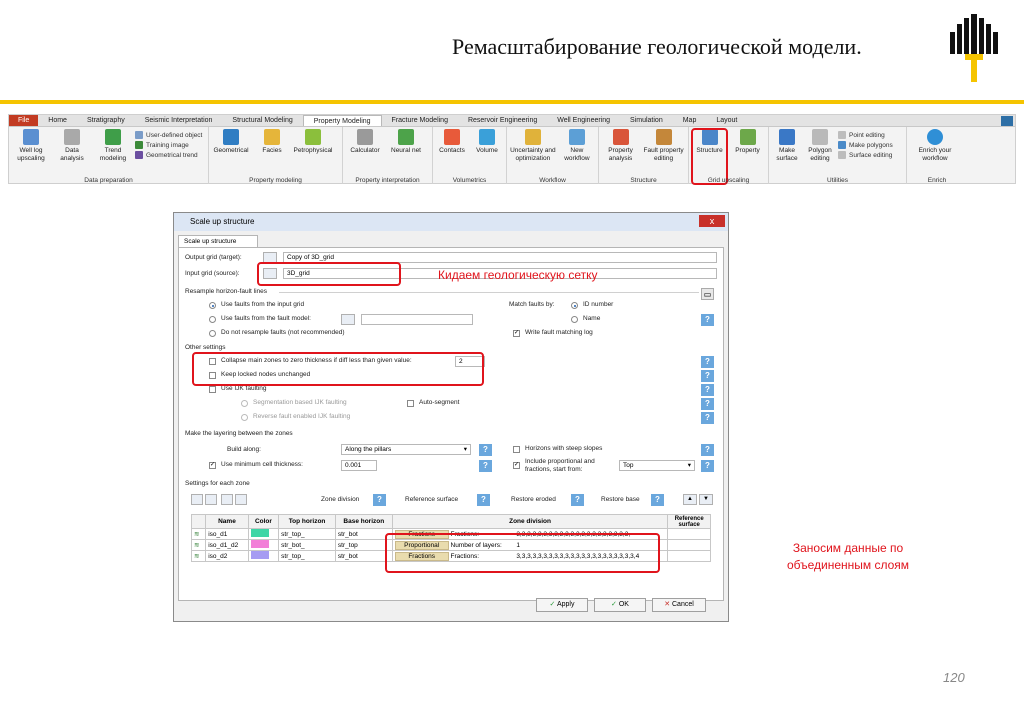  I want to click on polygon-editing-button: Polygon editing, so click(820, 156).